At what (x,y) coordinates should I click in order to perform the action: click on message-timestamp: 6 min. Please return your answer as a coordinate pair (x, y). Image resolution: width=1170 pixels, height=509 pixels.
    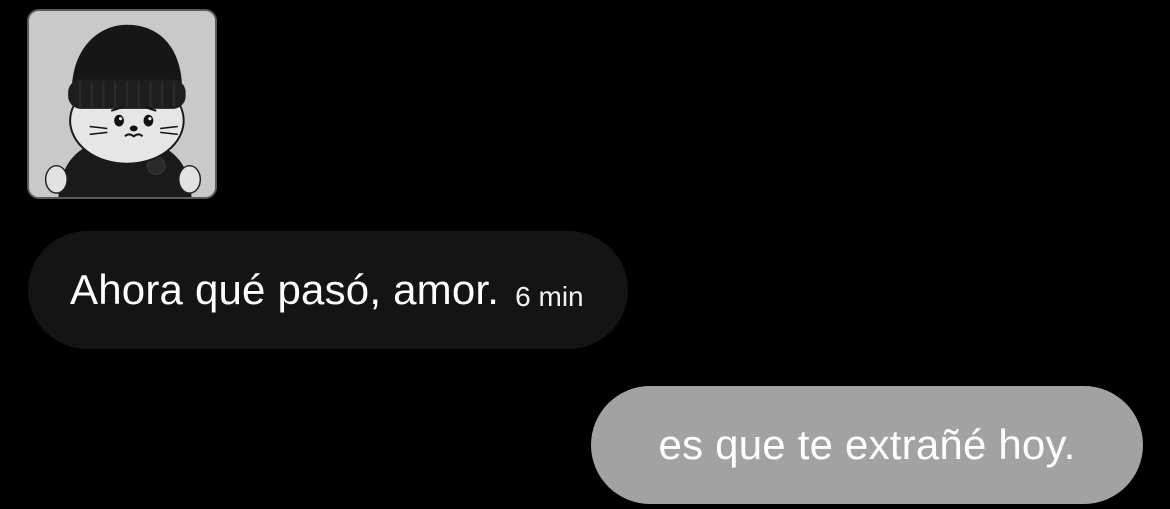
    Looking at the image, I should click on (549, 296).